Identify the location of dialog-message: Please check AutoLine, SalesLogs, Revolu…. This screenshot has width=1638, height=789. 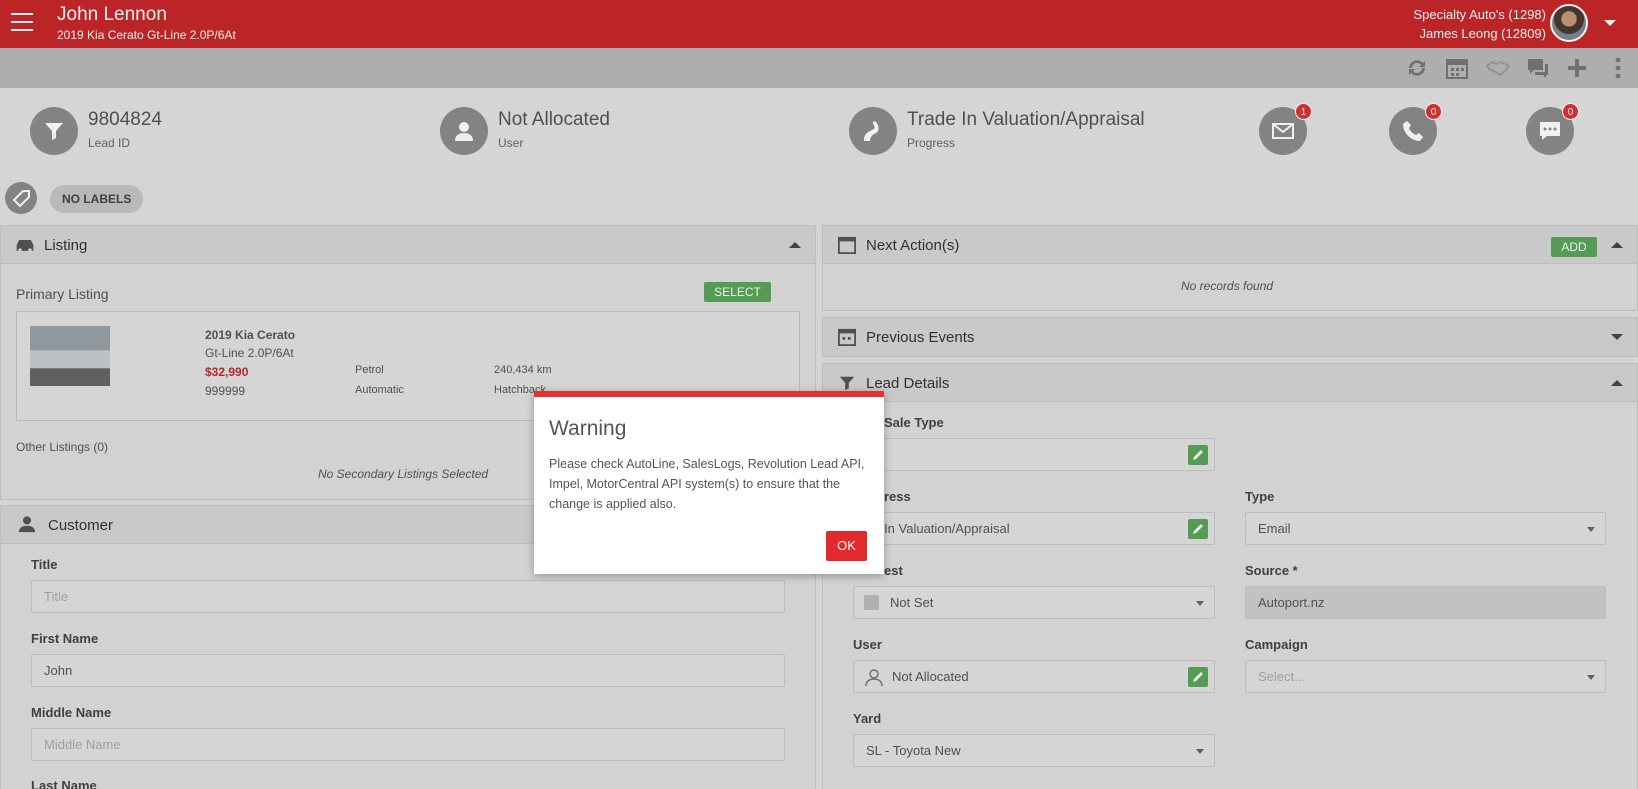
(707, 484).